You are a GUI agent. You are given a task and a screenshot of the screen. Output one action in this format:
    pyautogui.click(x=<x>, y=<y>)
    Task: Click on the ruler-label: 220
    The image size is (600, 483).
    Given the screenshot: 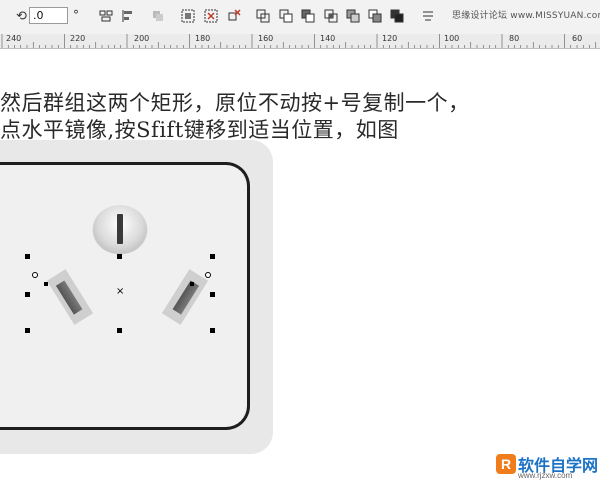 What is the action you would take?
    pyautogui.click(x=78, y=38)
    